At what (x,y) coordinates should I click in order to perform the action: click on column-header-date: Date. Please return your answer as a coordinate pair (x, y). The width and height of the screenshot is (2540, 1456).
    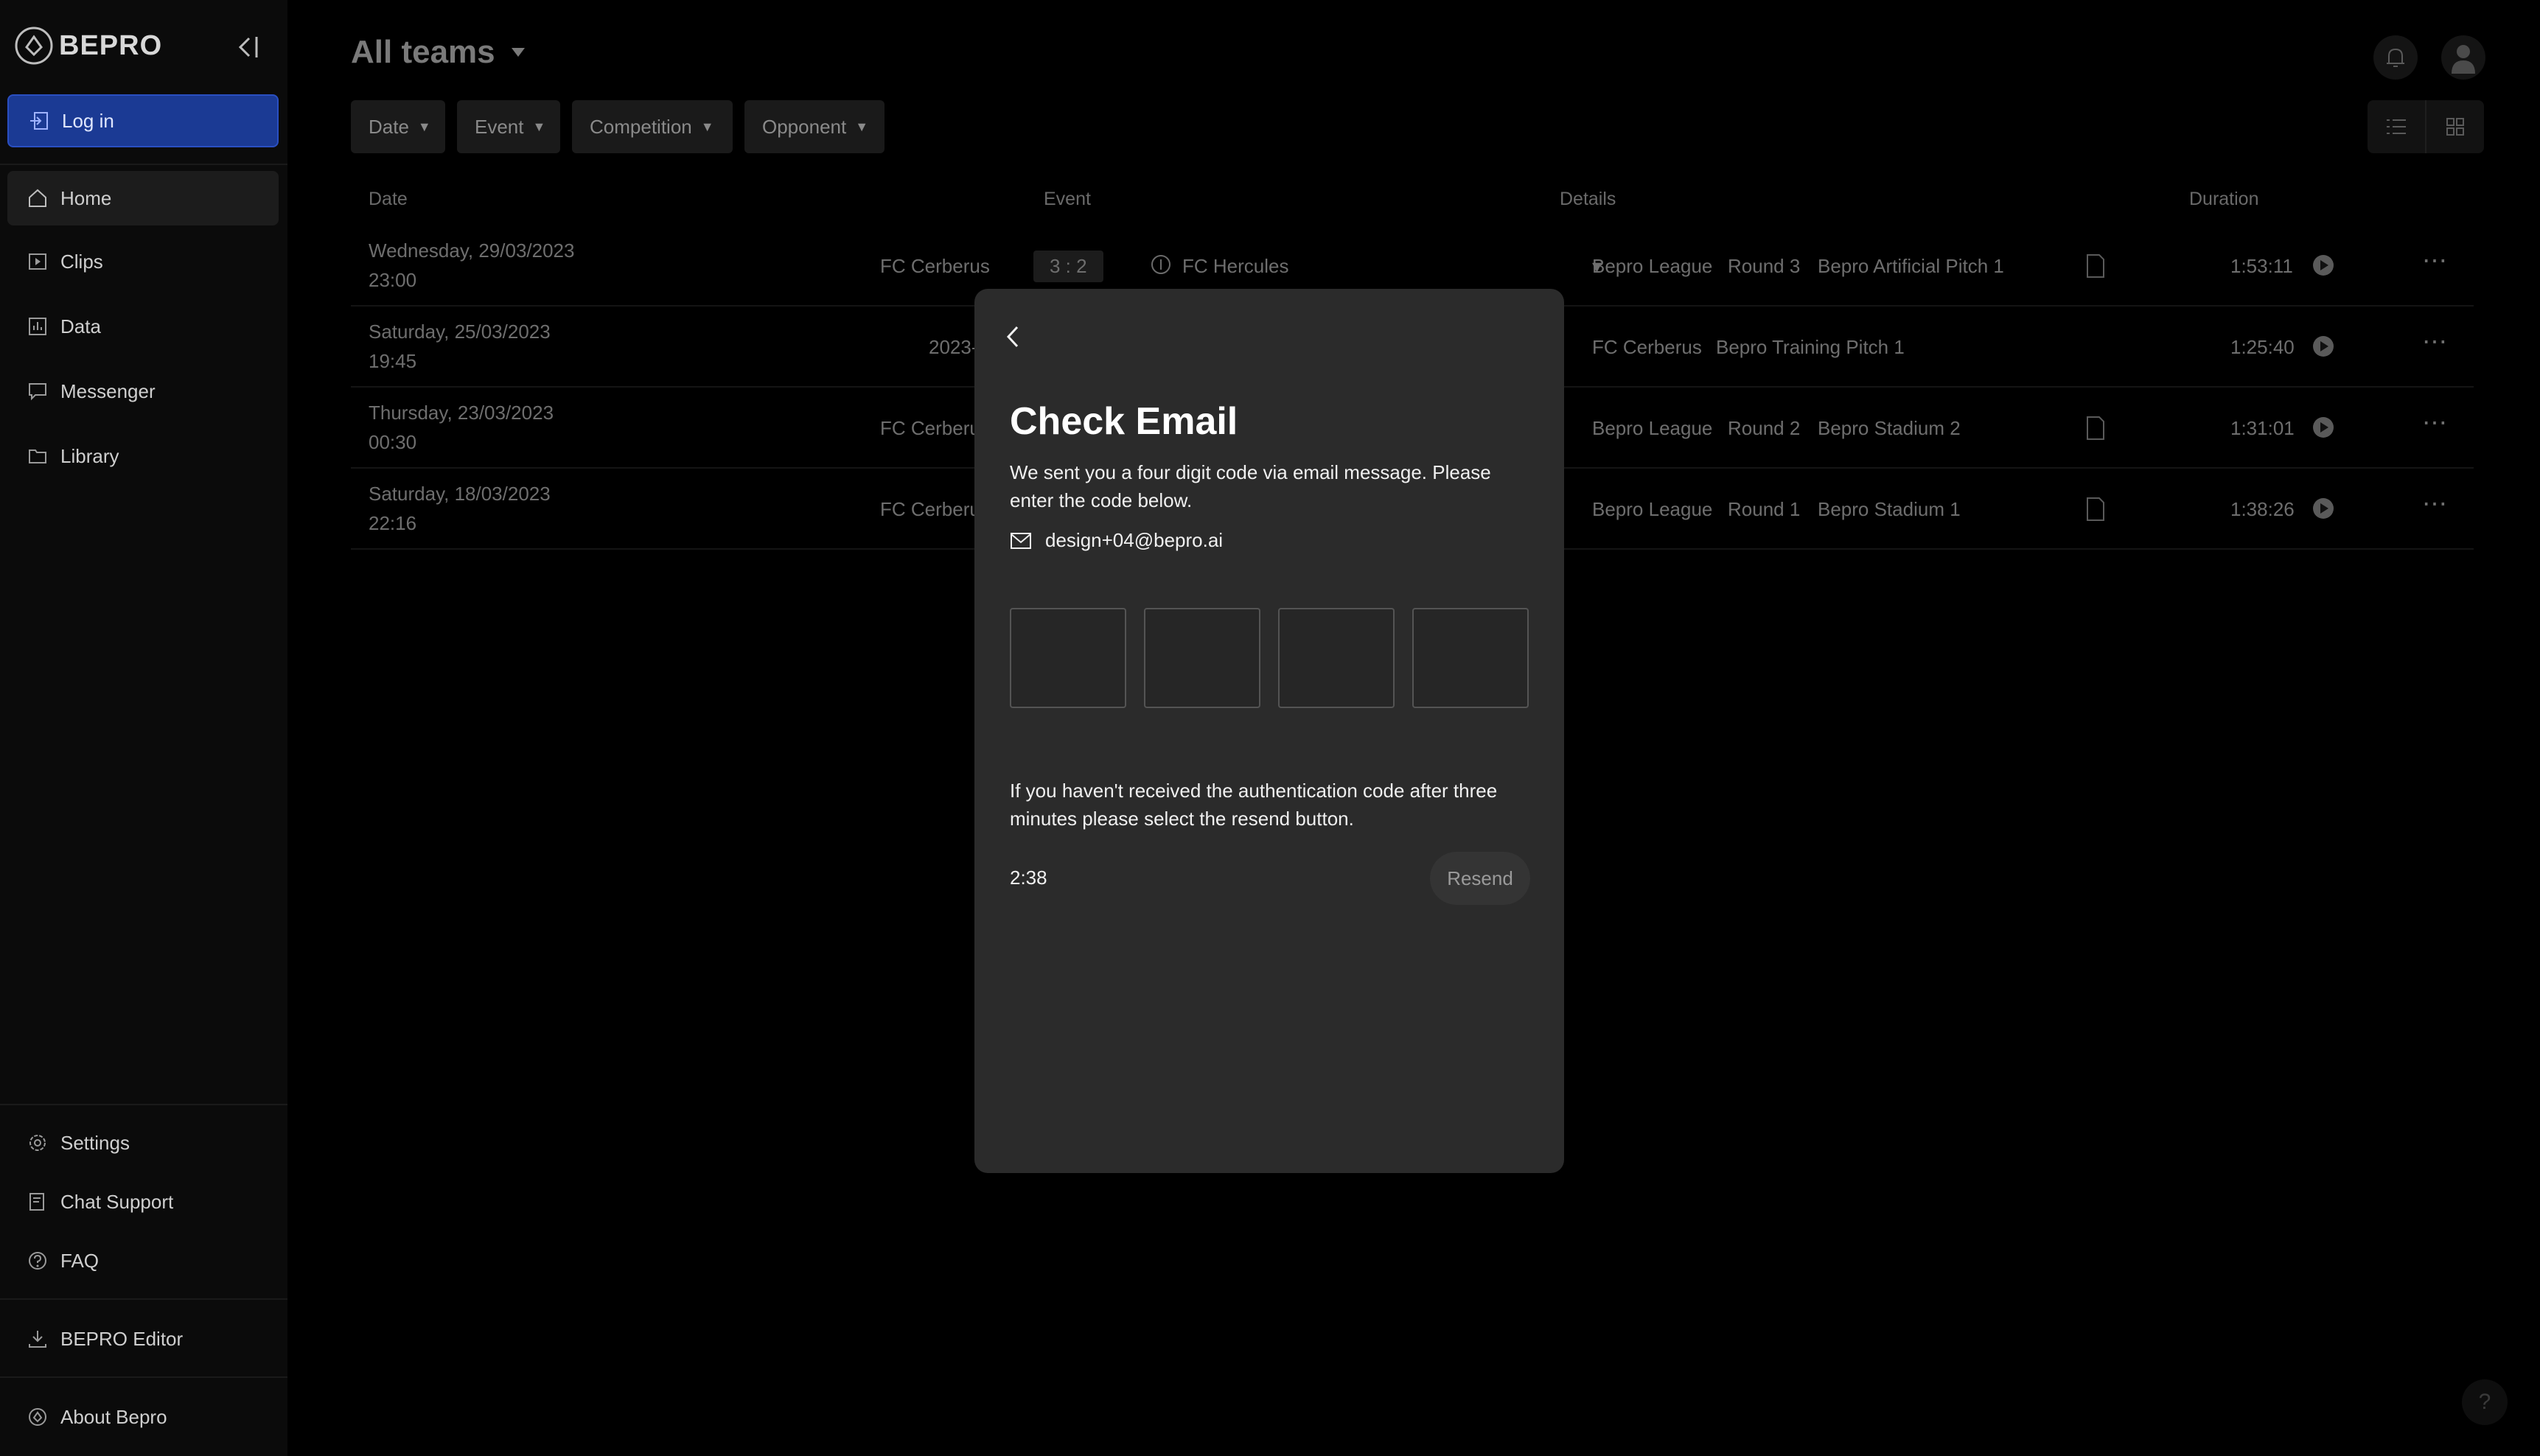
    Looking at the image, I should click on (388, 199).